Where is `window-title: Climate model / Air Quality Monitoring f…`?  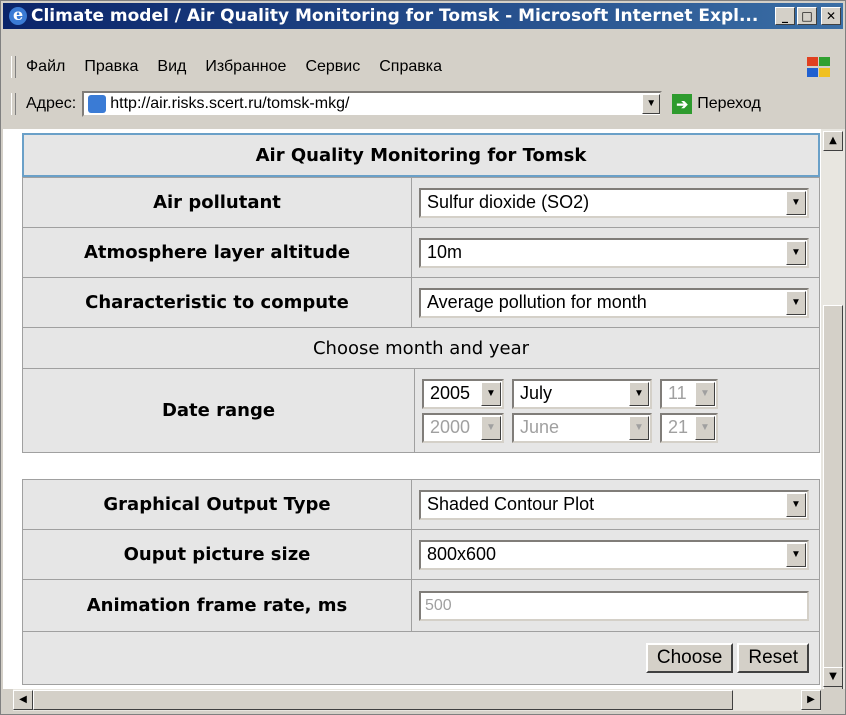 window-title: Climate model / Air Quality Monitoring f… is located at coordinates (395, 16).